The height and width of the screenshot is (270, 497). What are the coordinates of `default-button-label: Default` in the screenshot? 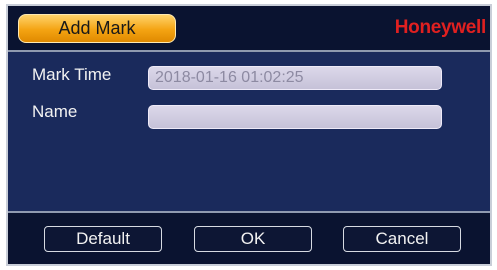 It's located at (103, 238).